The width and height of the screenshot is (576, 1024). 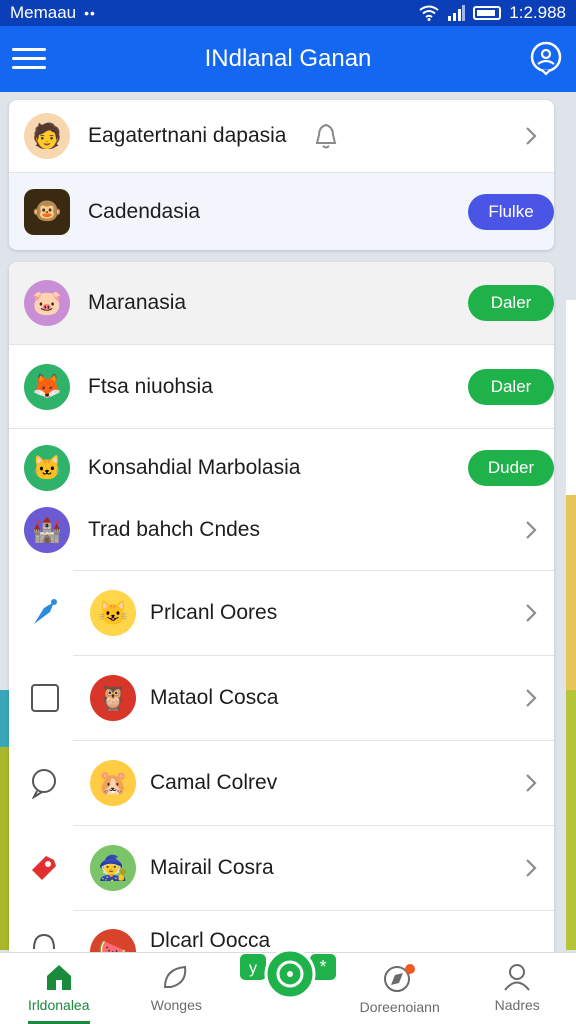 I want to click on avatar: 🐱, so click(x=47, y=468).